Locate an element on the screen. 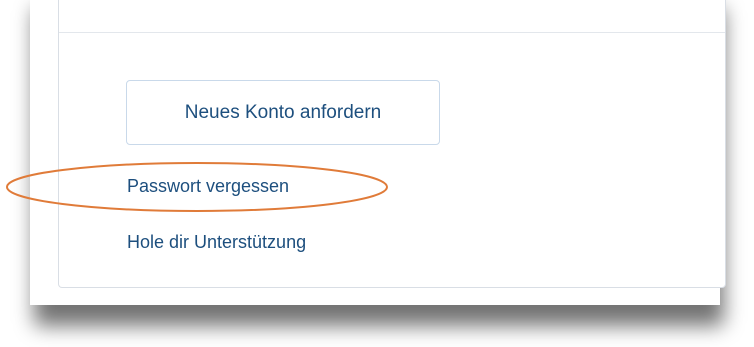 This screenshot has height=347, width=754. request-new-account-button: Neues Konto anfordern is located at coordinates (283, 112).